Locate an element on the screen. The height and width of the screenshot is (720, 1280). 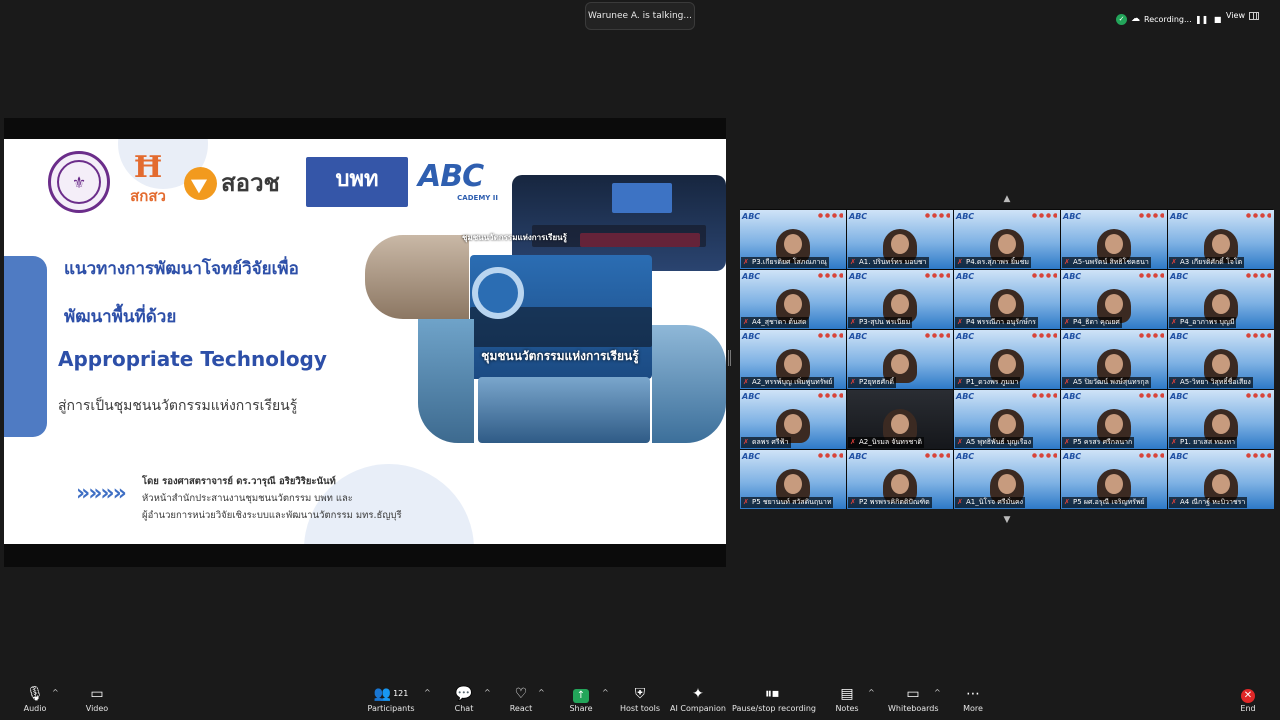
shield-icon: ⛨ is located at coordinates (640, 694).